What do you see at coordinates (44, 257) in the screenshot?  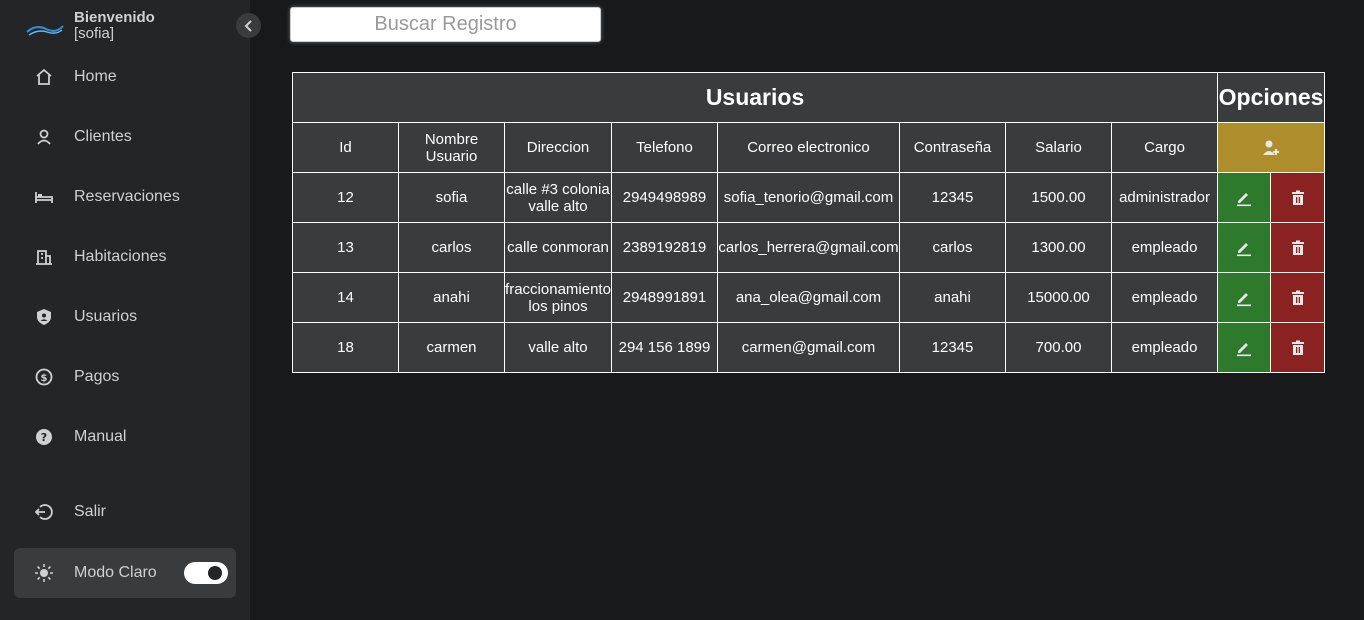 I see `building-icon` at bounding box center [44, 257].